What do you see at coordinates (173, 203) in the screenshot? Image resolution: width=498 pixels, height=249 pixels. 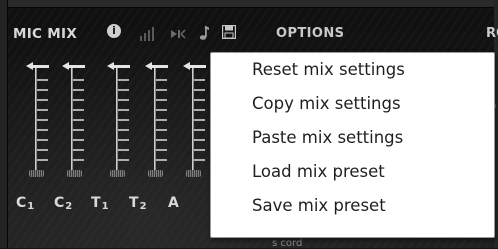 I see `channel-label-a: A` at bounding box center [173, 203].